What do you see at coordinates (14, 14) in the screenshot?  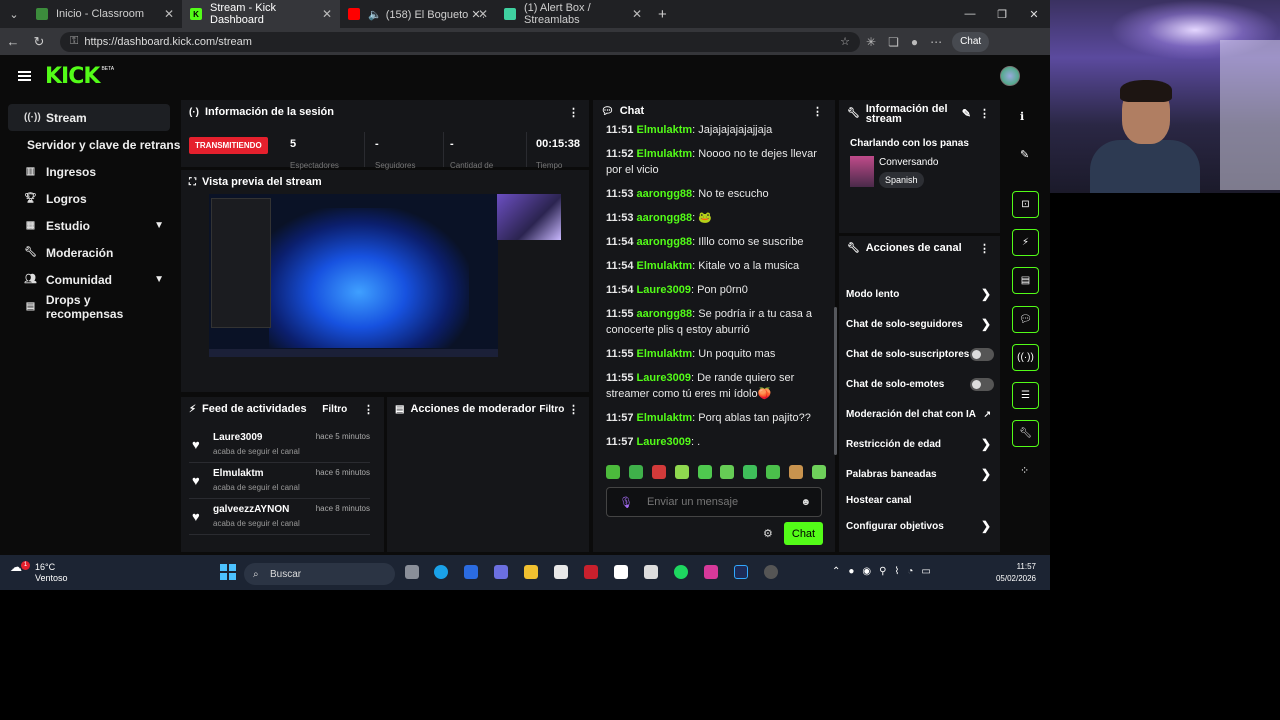 I see `tab-list-button: ⌄` at bounding box center [14, 14].